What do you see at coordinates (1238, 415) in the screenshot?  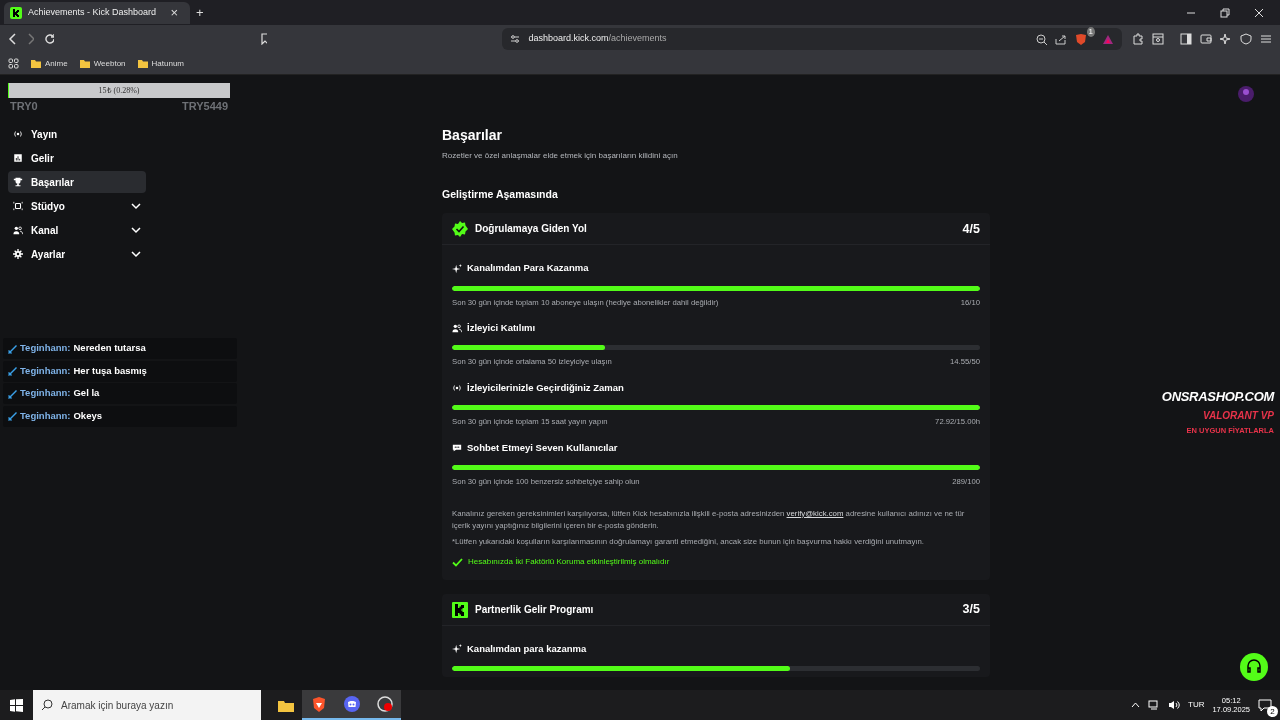 I see `promo-headline: VALORANT VP` at bounding box center [1238, 415].